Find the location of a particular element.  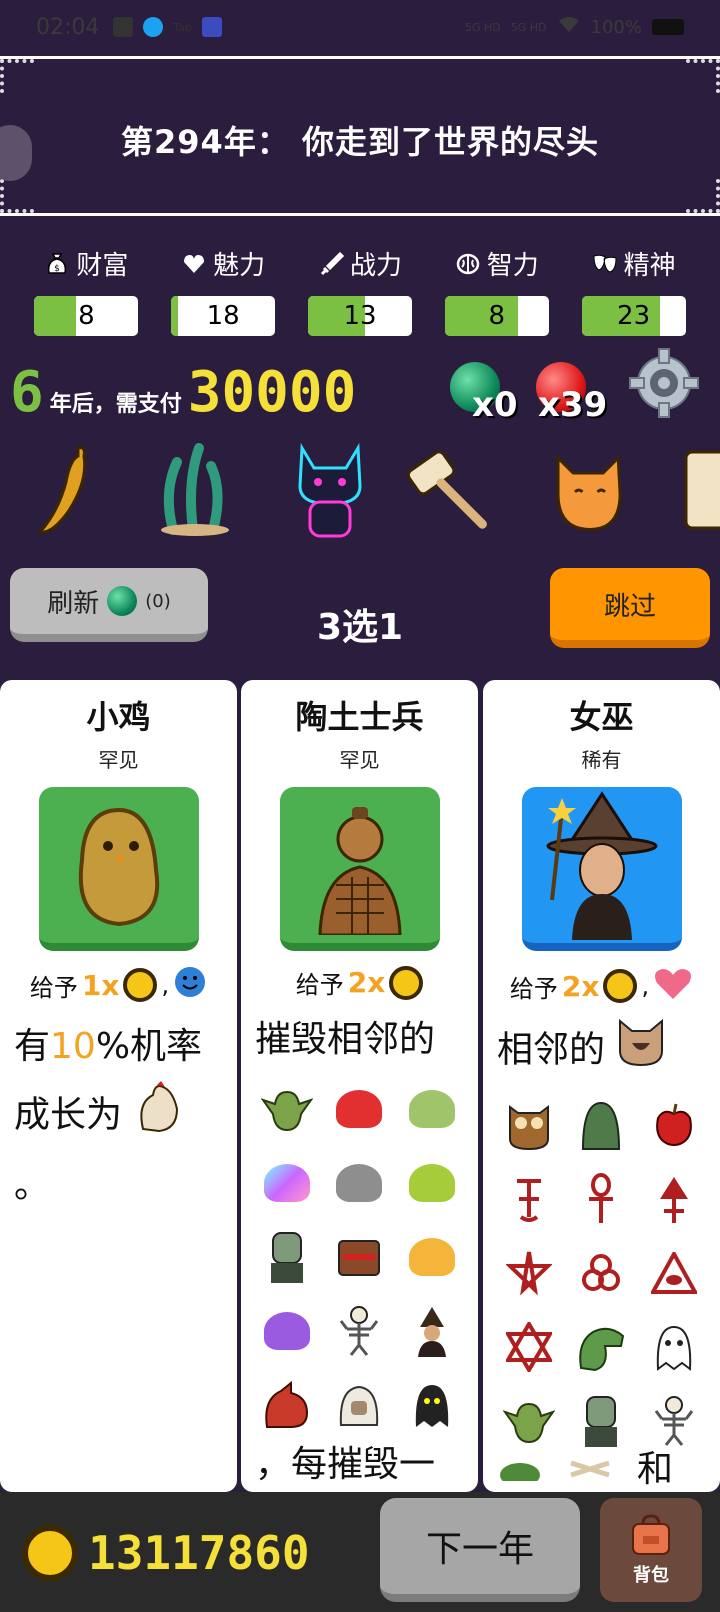

target-icons is located at coordinates (601, 1268).